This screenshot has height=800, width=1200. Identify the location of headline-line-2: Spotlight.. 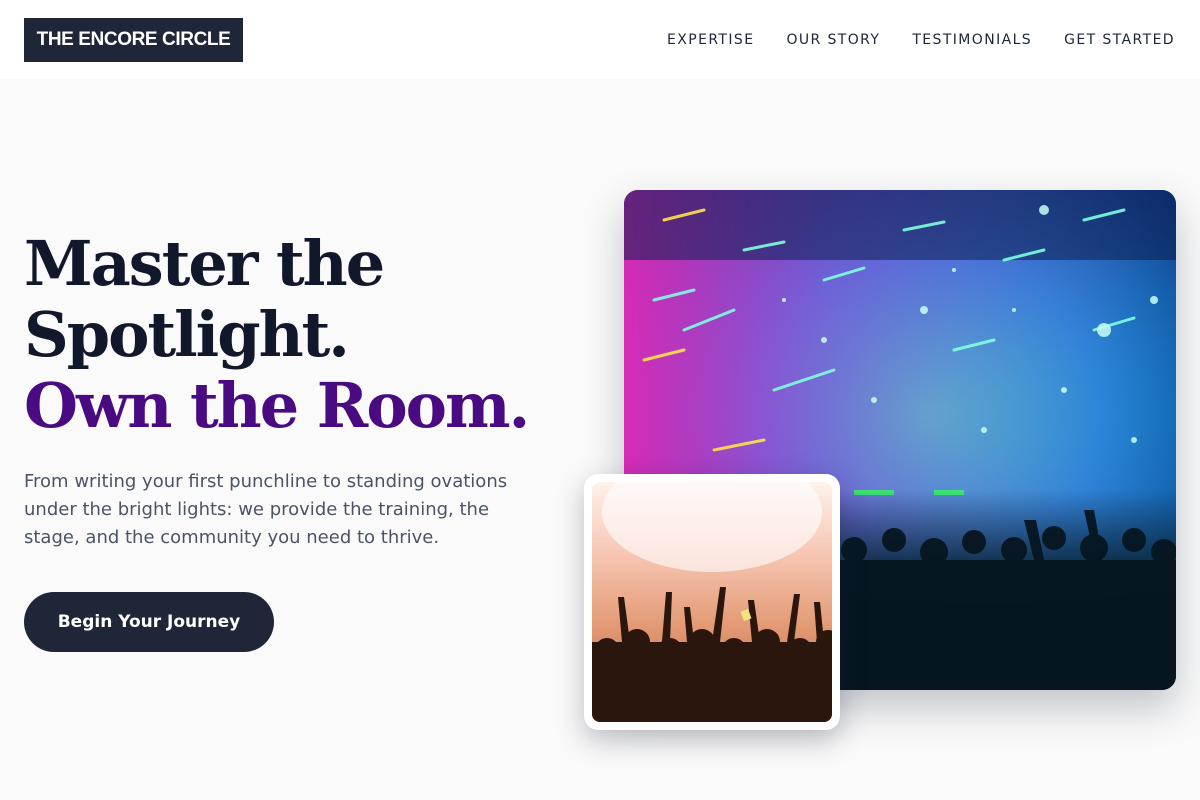
(187, 334).